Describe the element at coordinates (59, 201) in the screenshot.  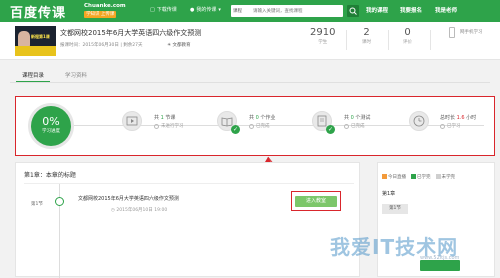
I see `lesson-timeline-dot` at that location.